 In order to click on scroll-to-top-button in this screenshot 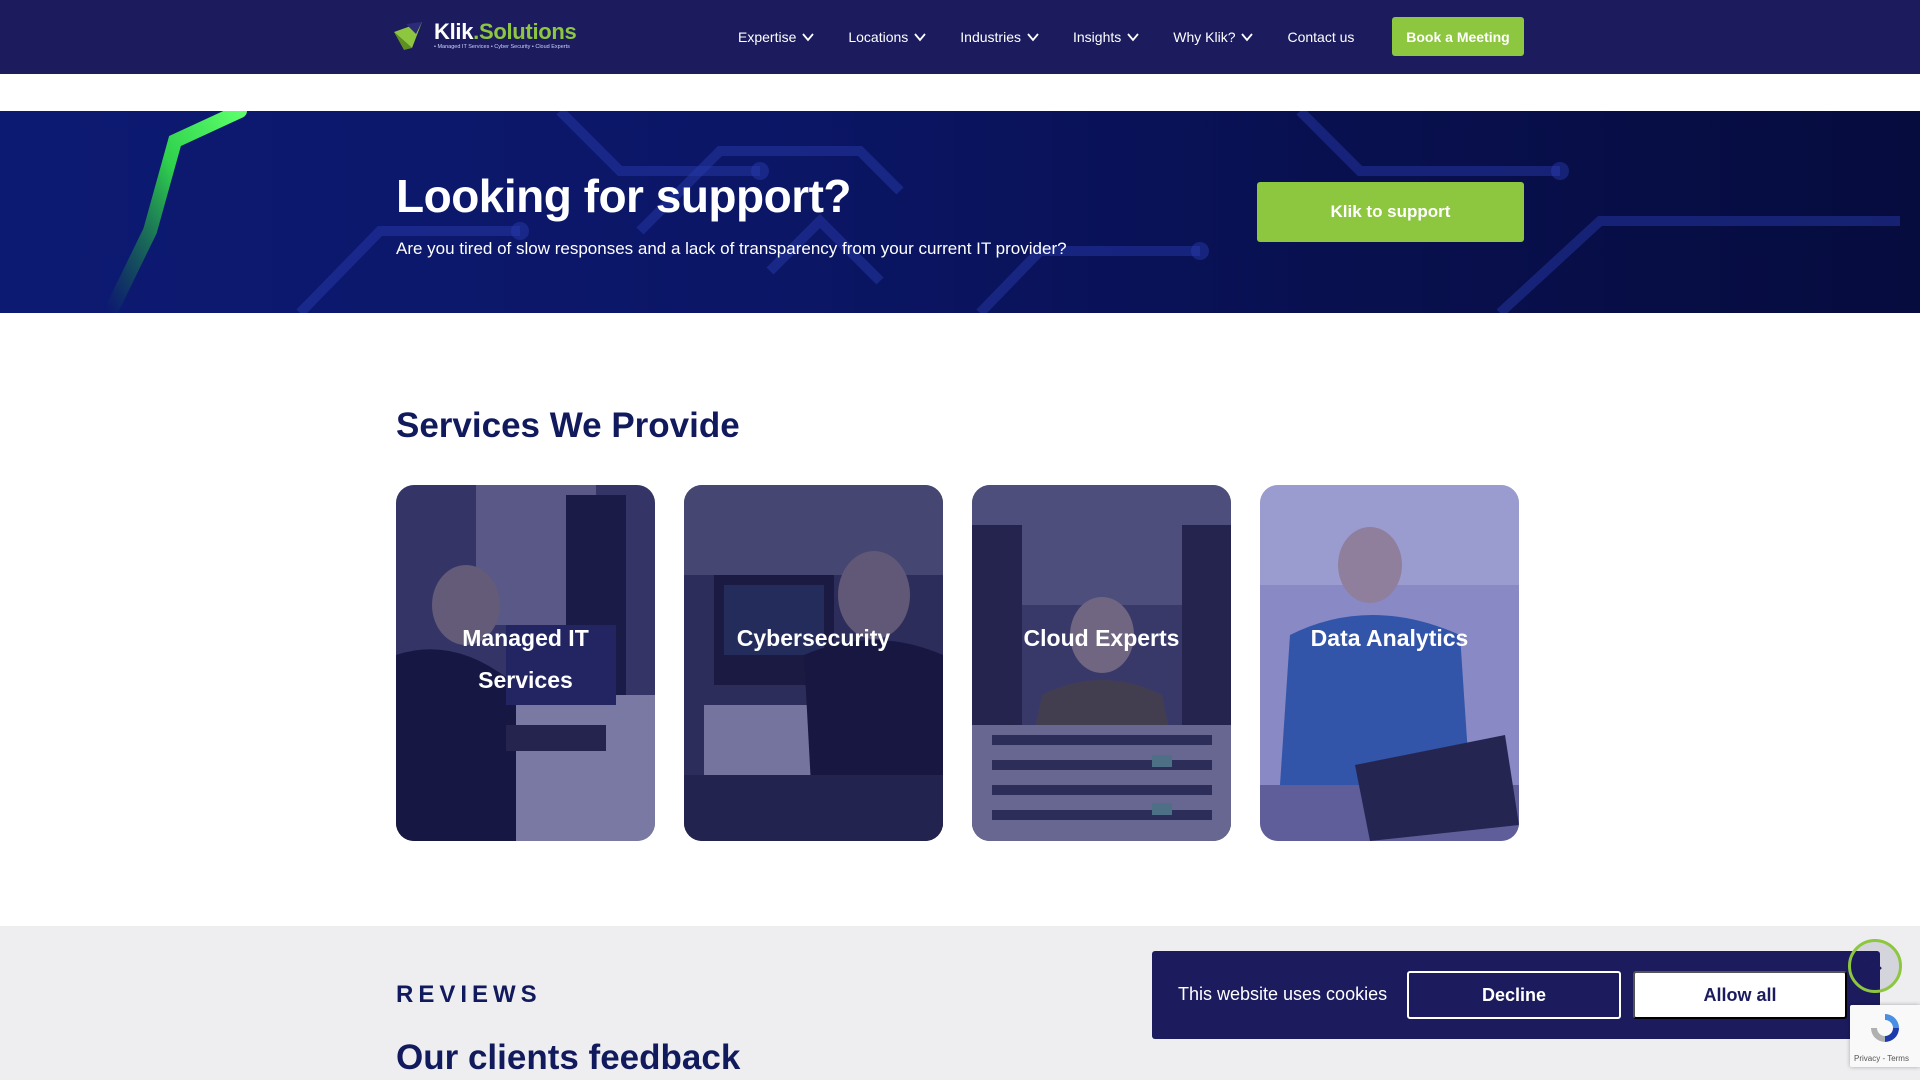, I will do `click(1875, 966)`.